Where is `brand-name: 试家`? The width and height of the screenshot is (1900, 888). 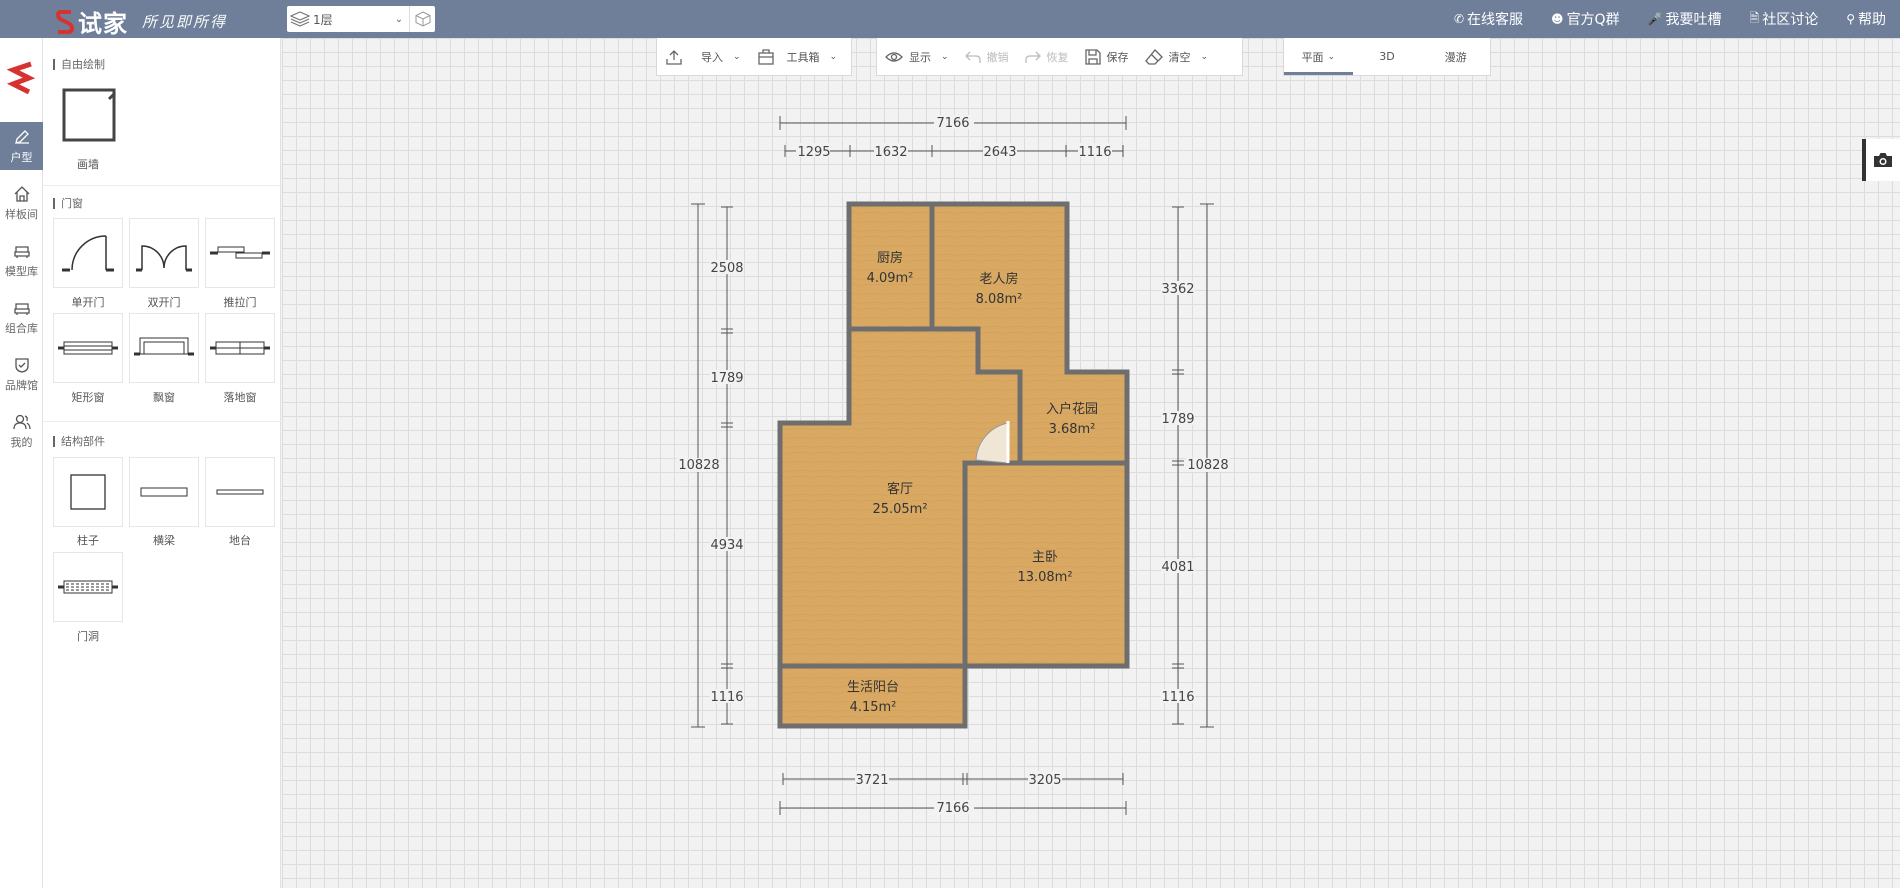 brand-name: 试家 is located at coordinates (103, 24).